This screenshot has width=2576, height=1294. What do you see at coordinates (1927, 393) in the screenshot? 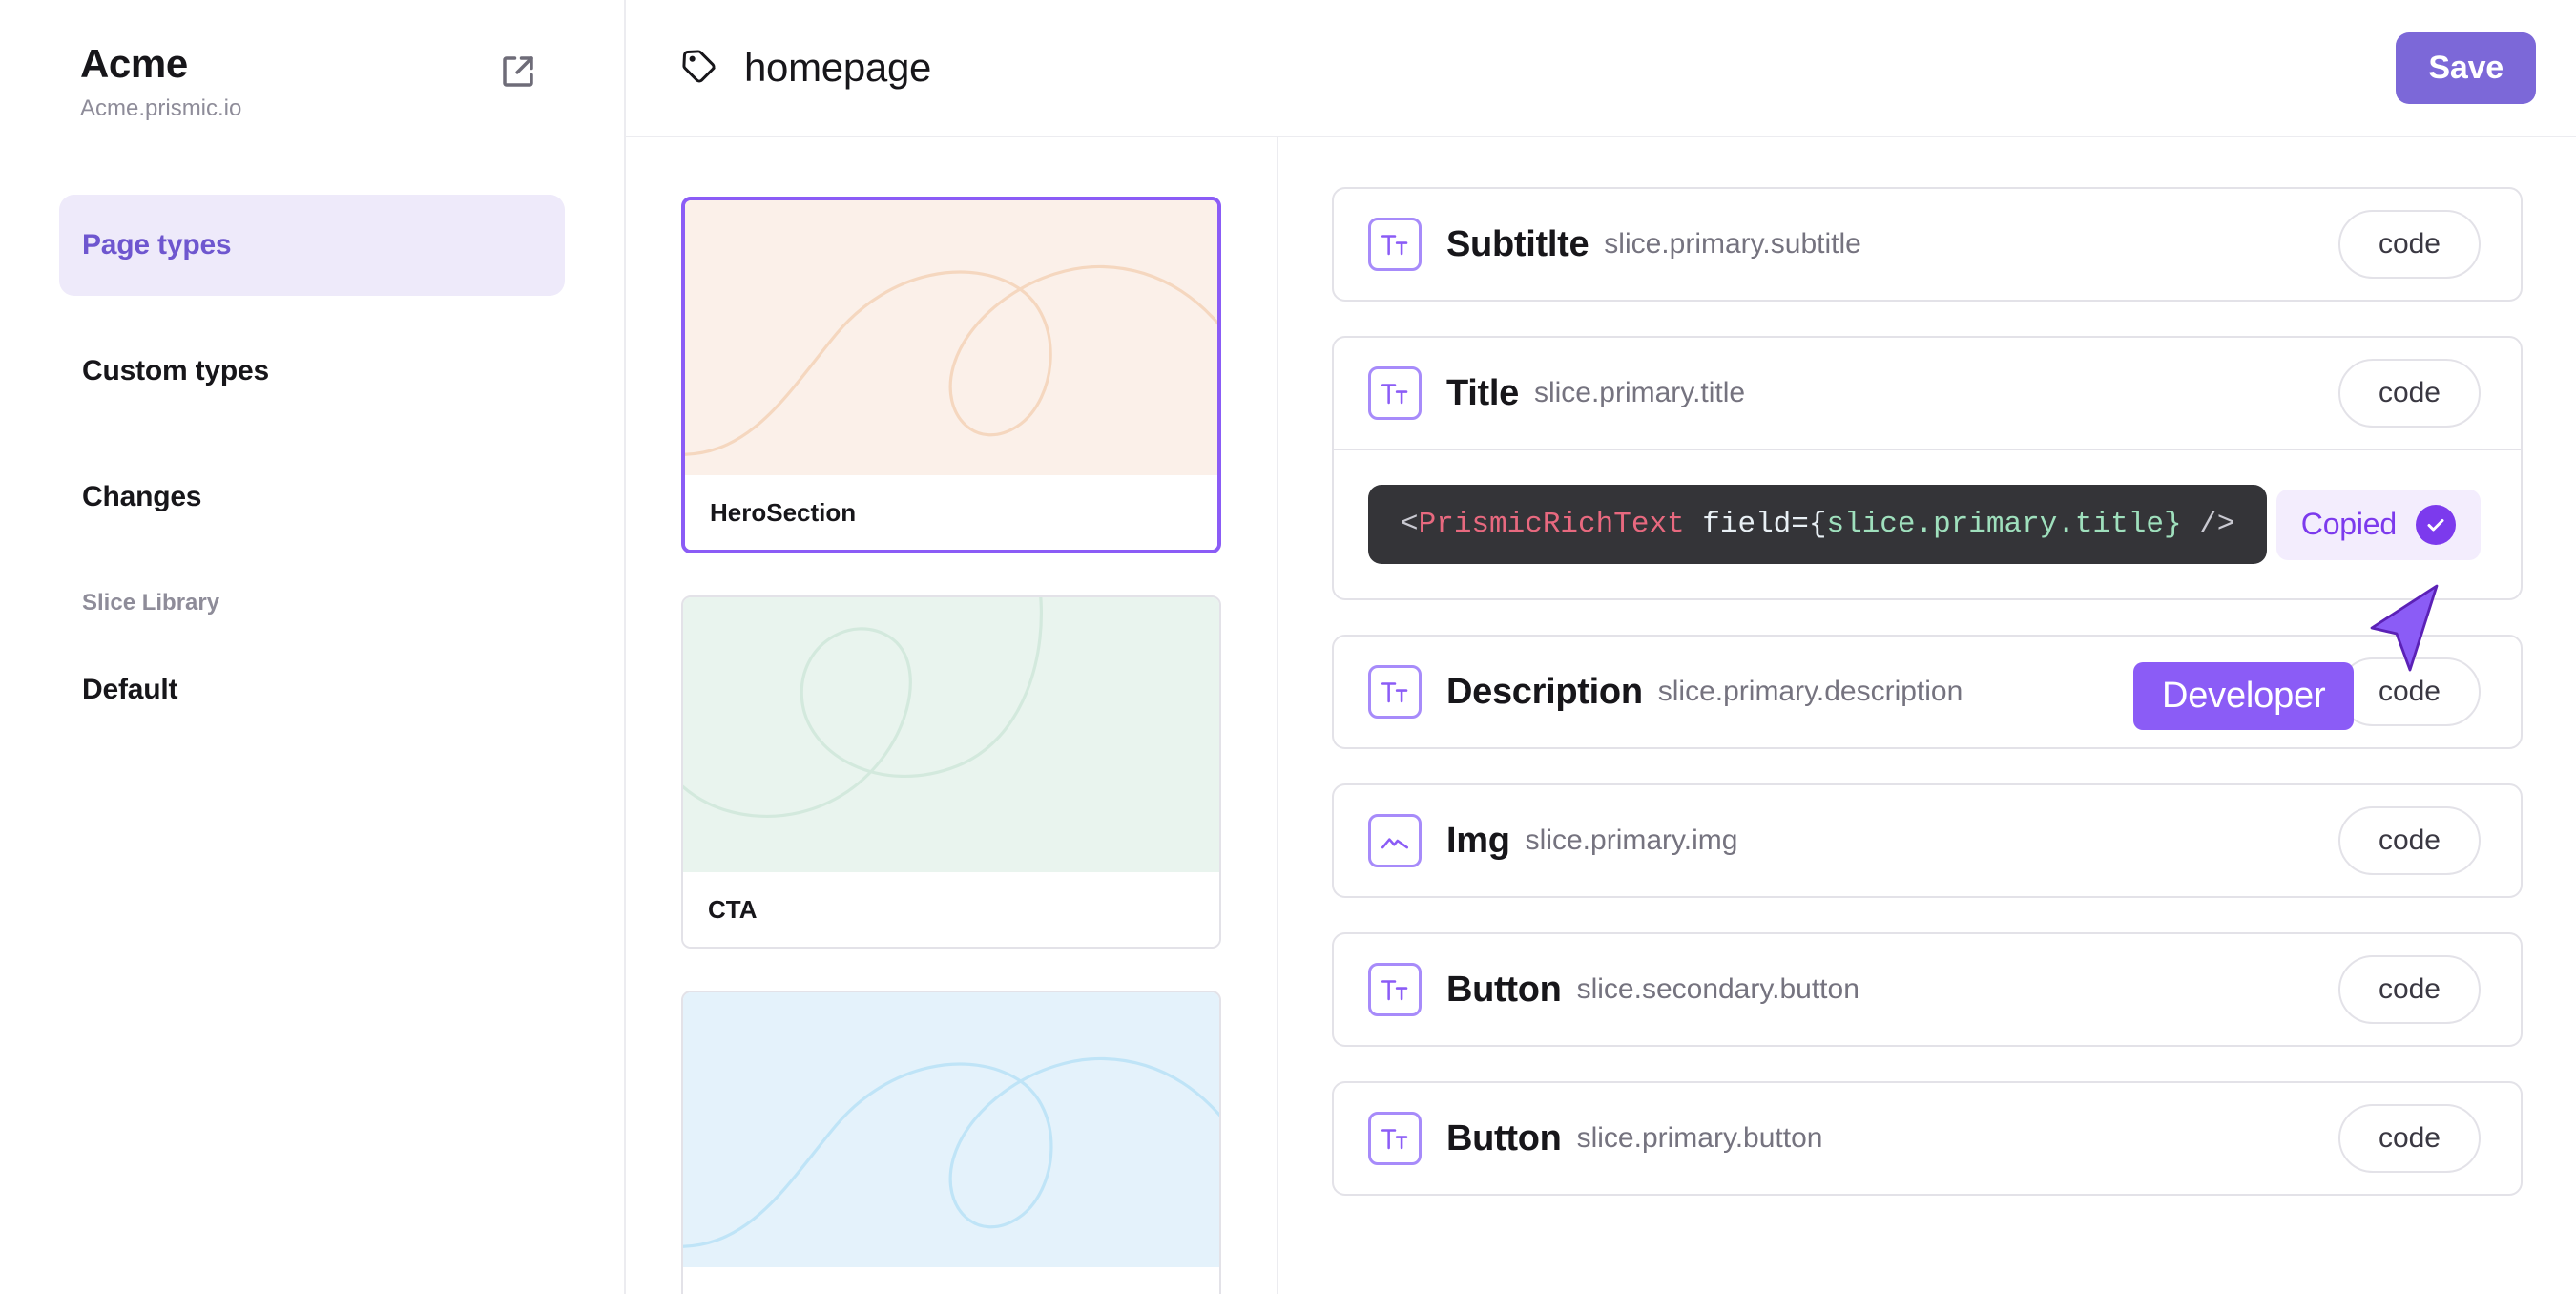
I see `field-row: Title slice.primary.title code` at bounding box center [1927, 393].